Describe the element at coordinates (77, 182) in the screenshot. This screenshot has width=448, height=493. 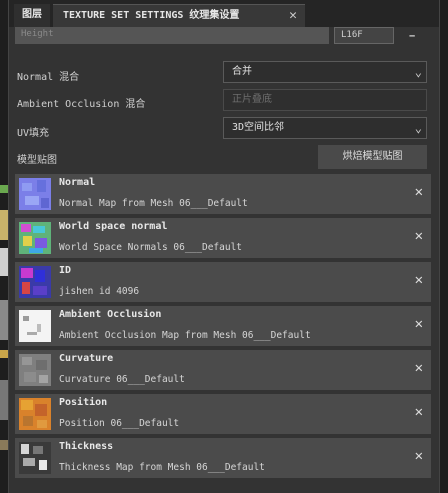
I see `map-title: Normal` at that location.